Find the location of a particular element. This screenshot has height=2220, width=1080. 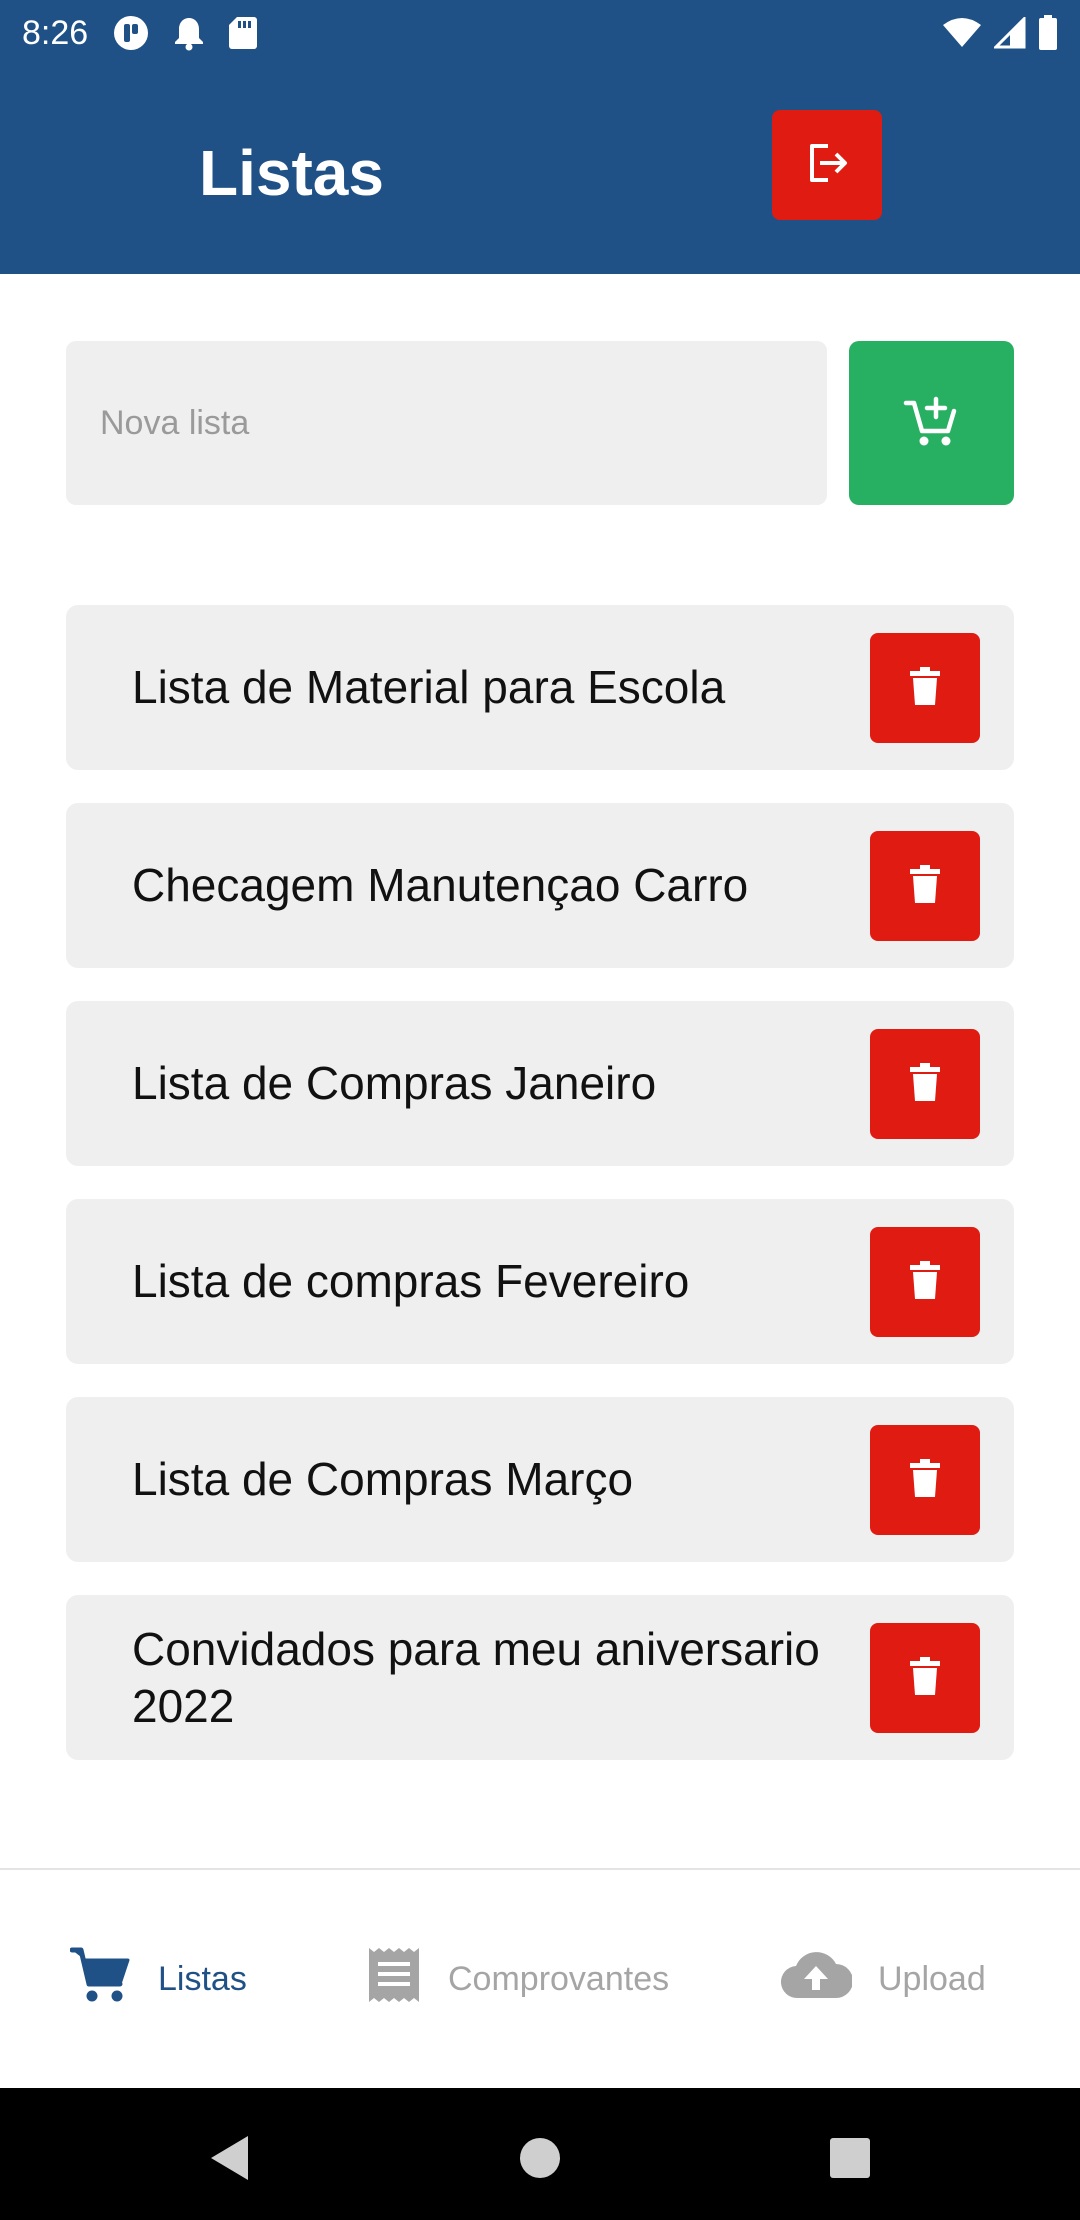

list-item: Lista de Compras Março is located at coordinates (540, 1479).